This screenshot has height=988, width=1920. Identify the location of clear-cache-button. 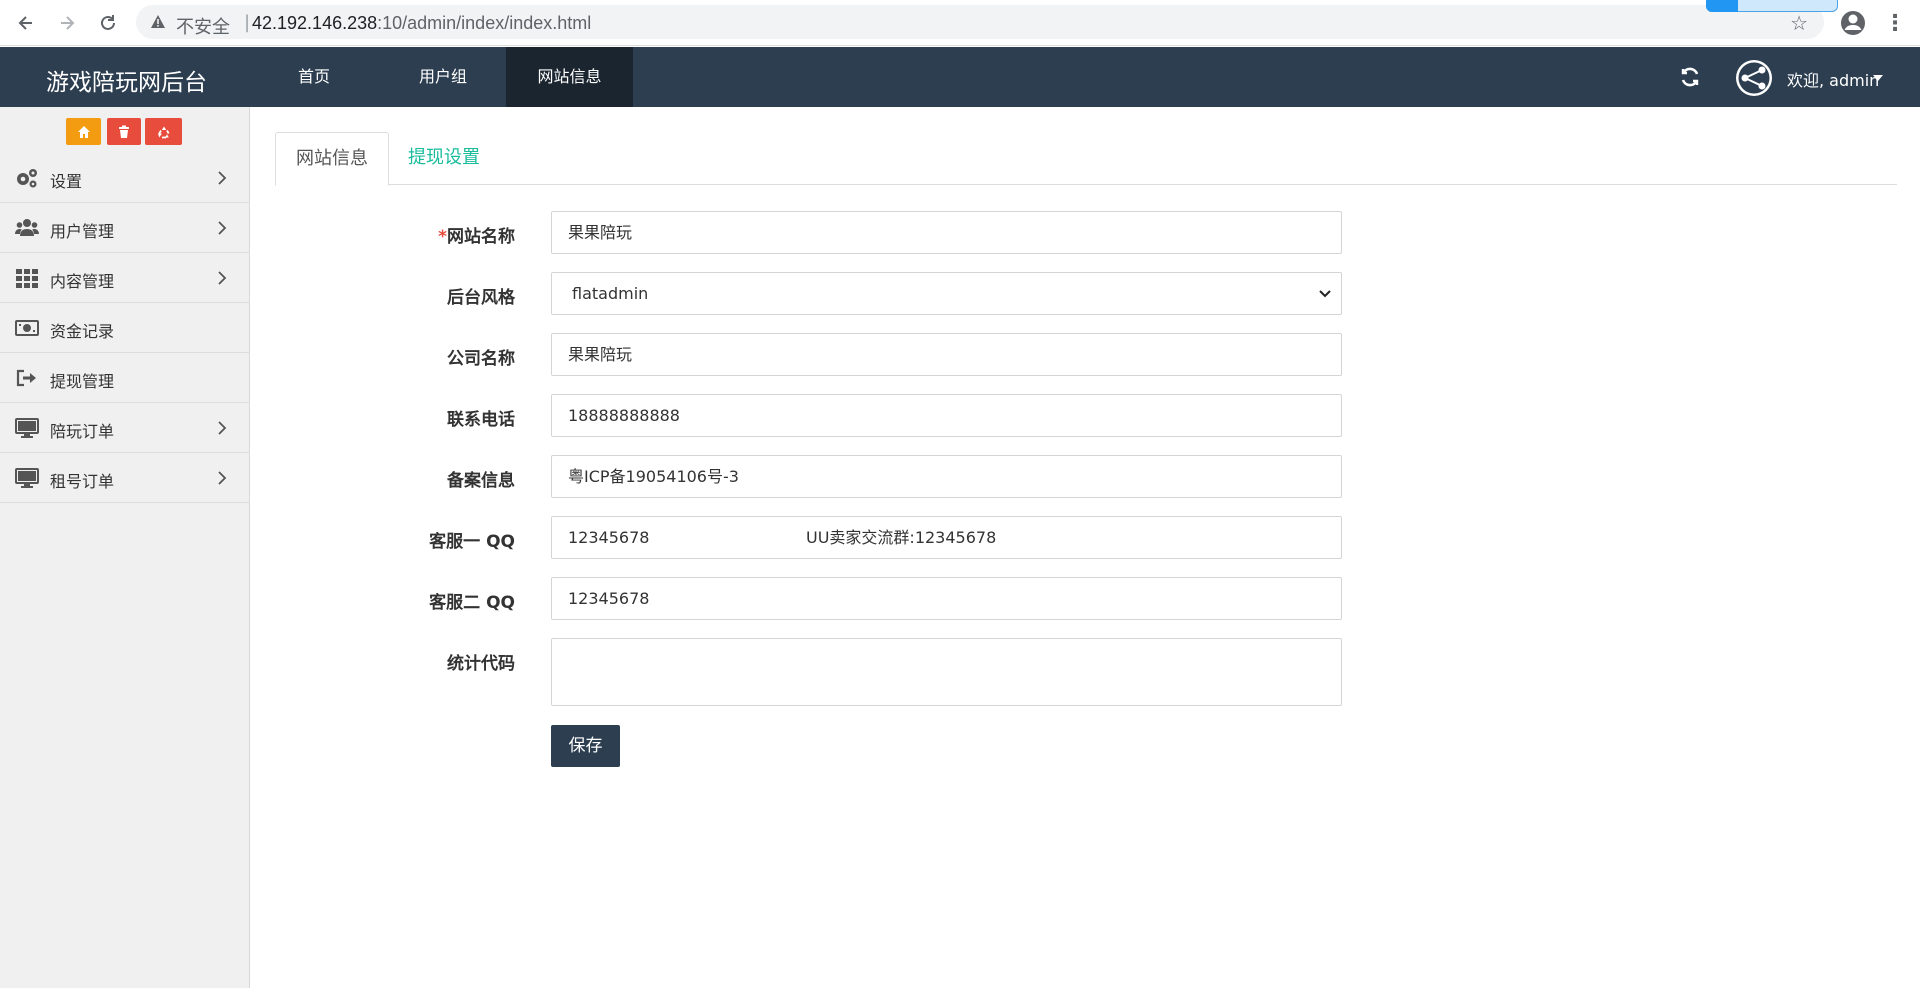
(124, 131).